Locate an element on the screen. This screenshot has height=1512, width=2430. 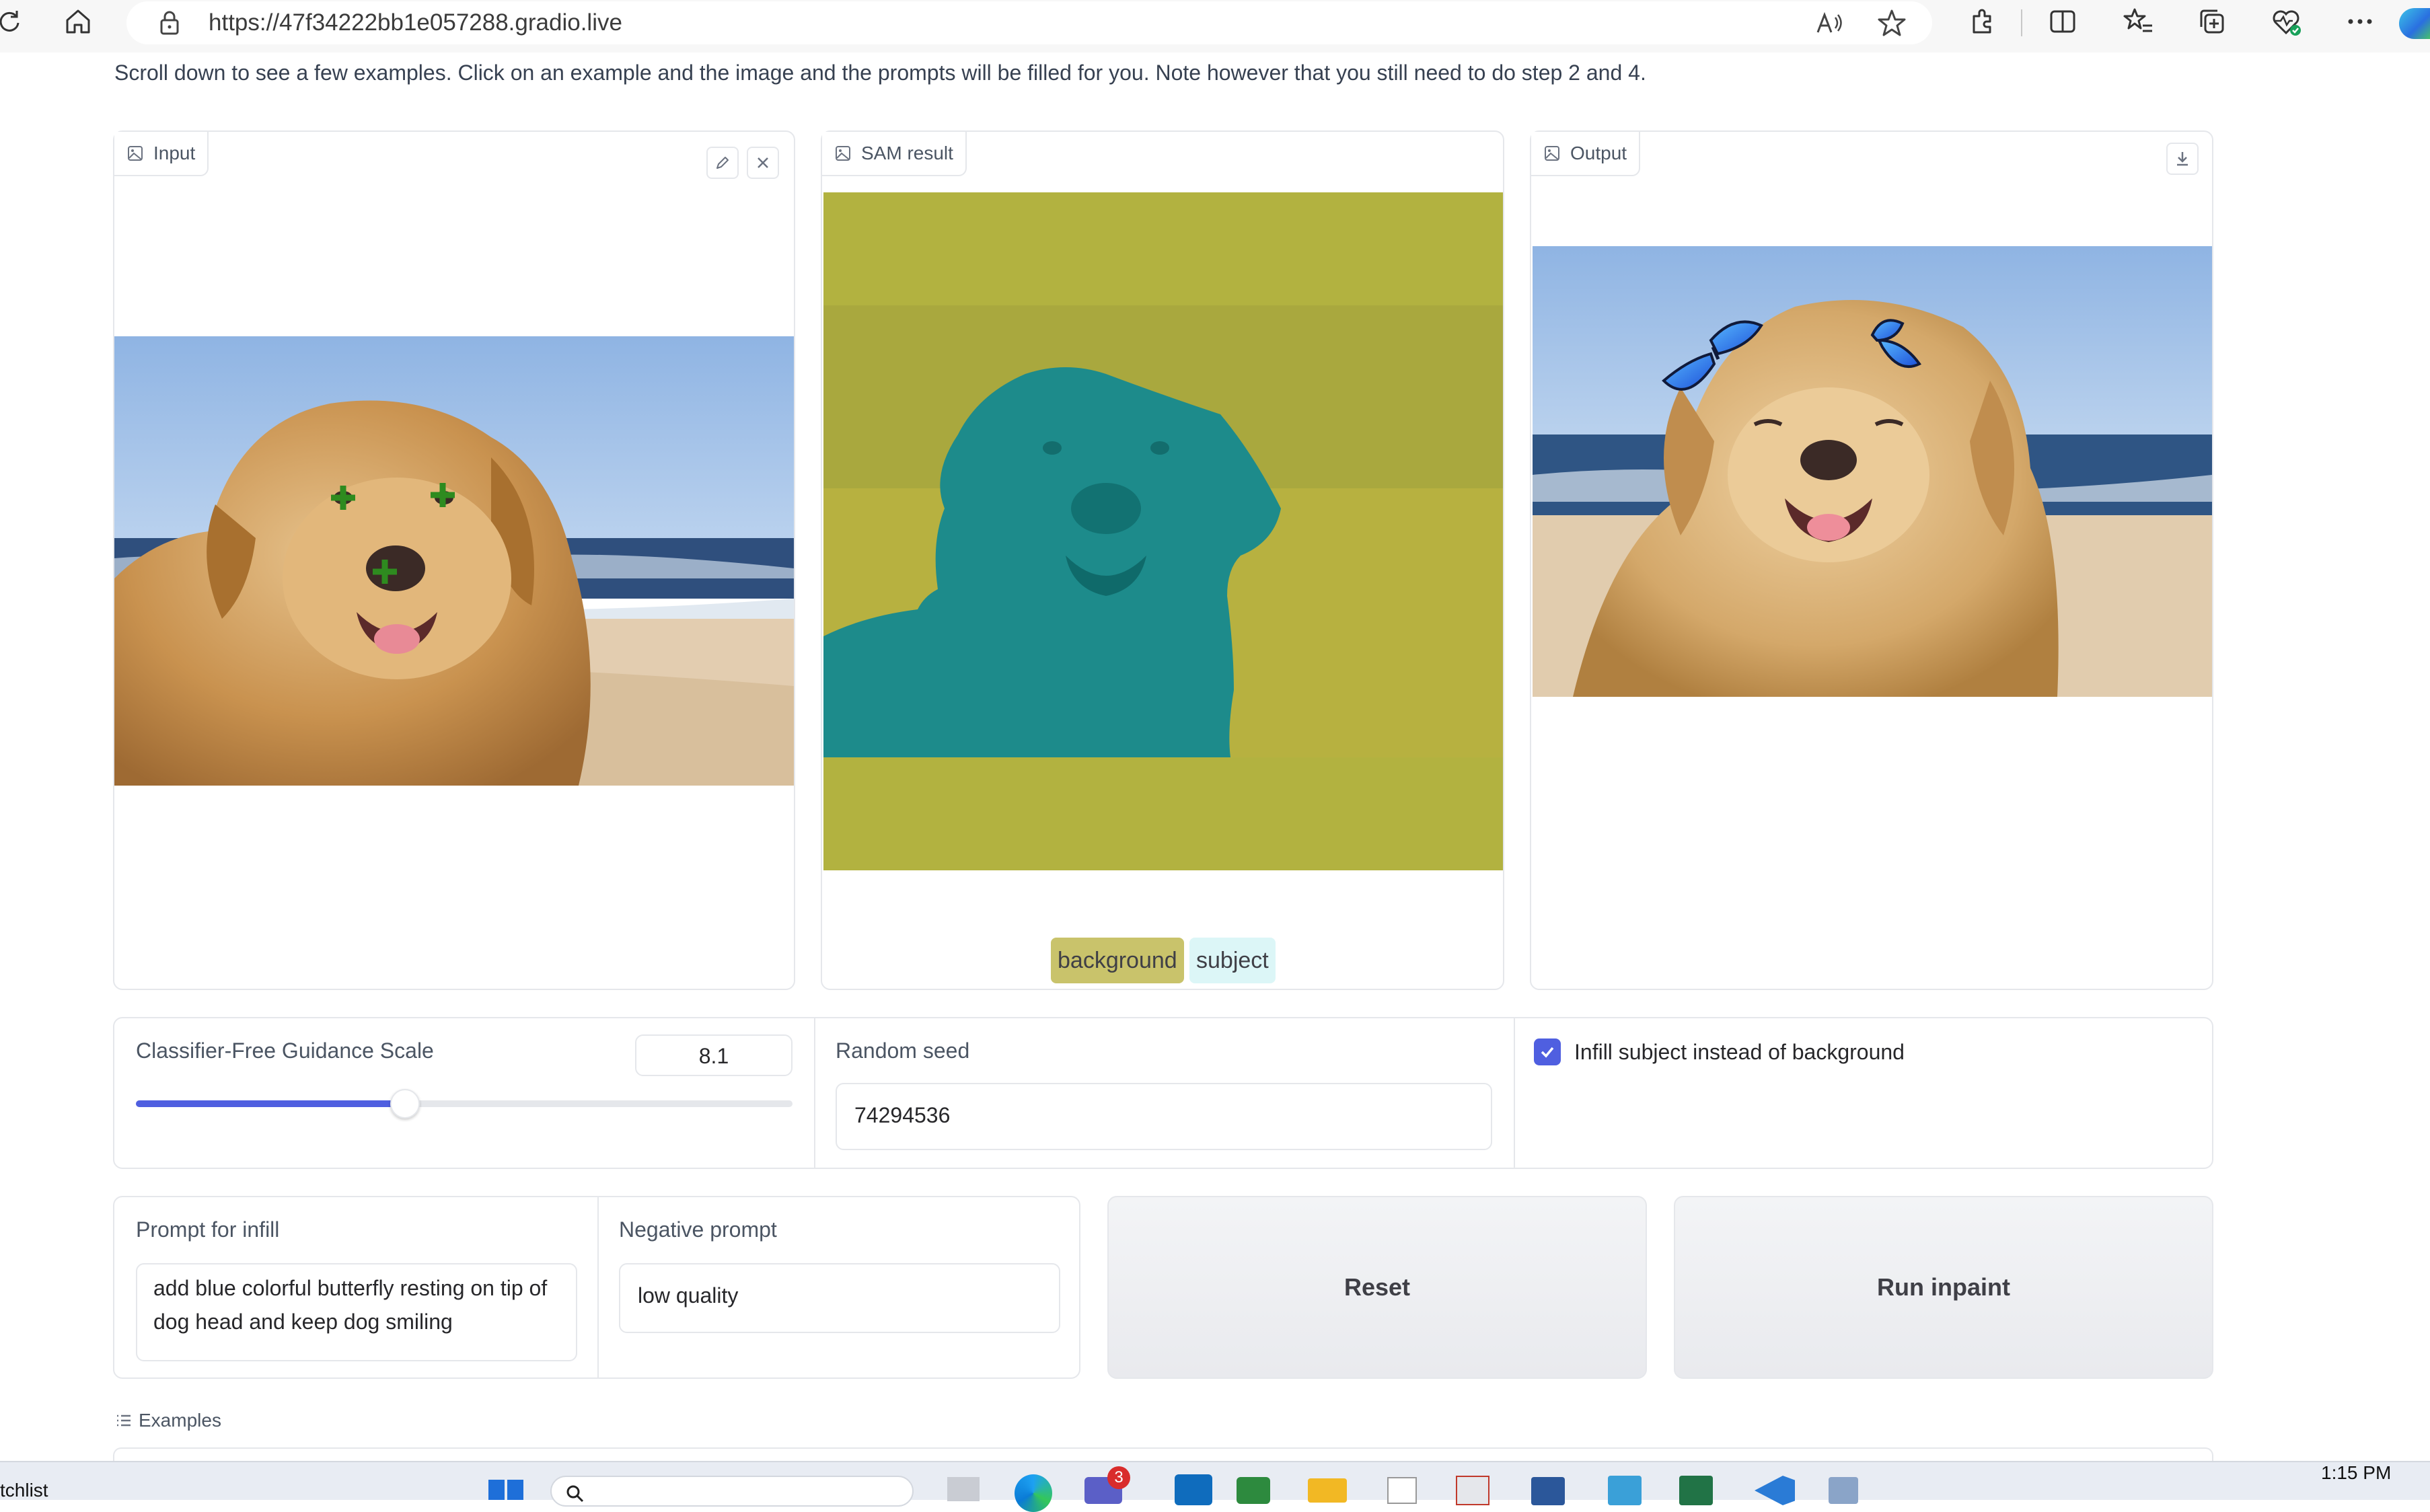
prompt-label: Prompt for infill is located at coordinates (208, 1229).